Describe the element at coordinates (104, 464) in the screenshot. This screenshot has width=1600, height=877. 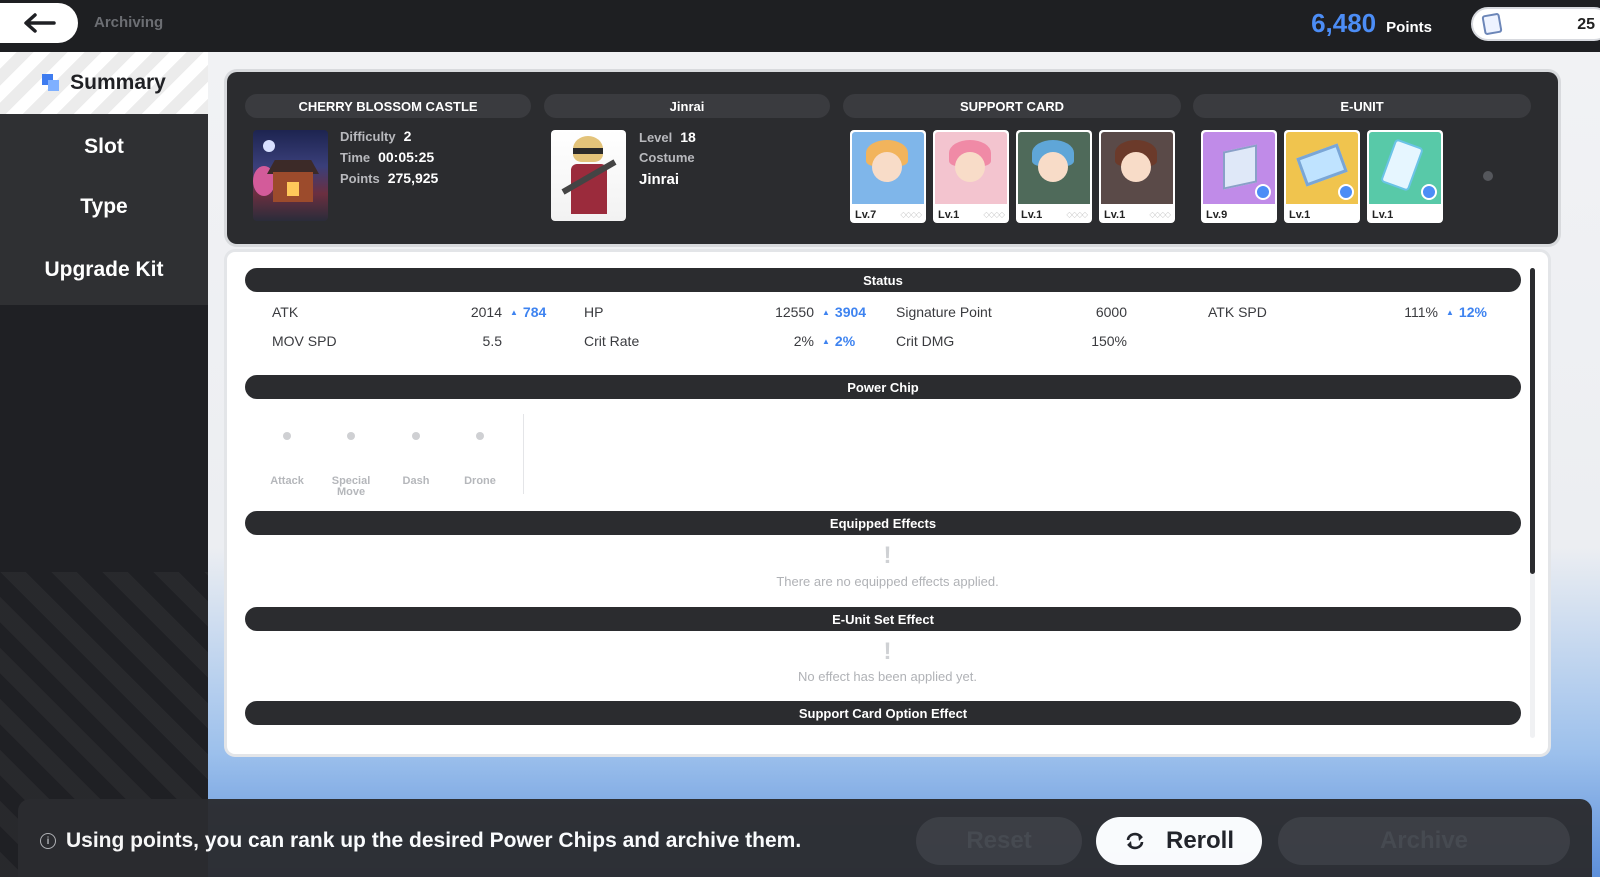
I see `left-nav: Summary Slot Type Upgrade Kit` at that location.